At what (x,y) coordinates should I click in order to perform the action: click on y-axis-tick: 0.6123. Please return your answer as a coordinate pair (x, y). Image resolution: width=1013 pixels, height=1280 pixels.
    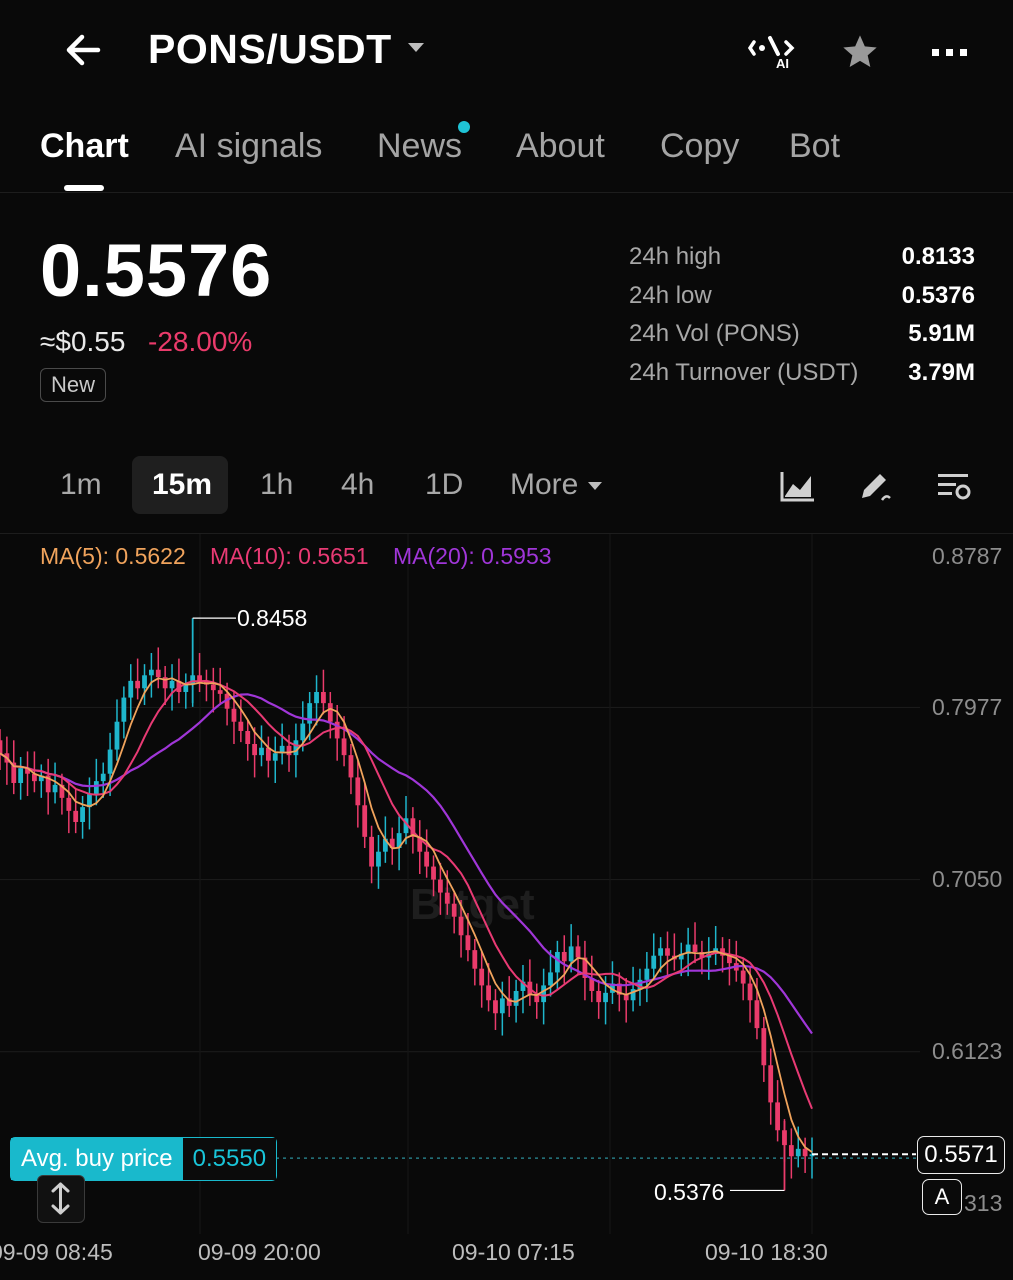
    Looking at the image, I should click on (967, 1051).